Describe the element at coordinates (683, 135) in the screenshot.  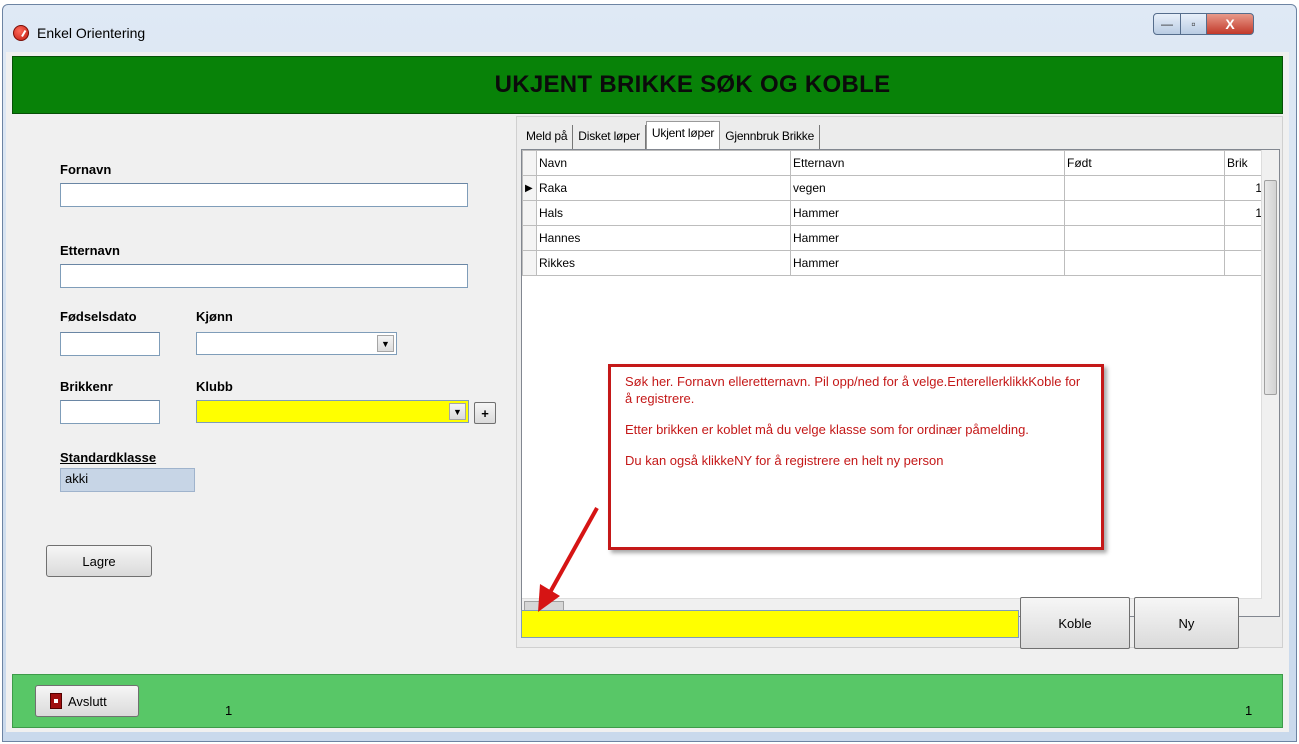
I see `tab-ukjent-loper: Ukjent løper` at that location.